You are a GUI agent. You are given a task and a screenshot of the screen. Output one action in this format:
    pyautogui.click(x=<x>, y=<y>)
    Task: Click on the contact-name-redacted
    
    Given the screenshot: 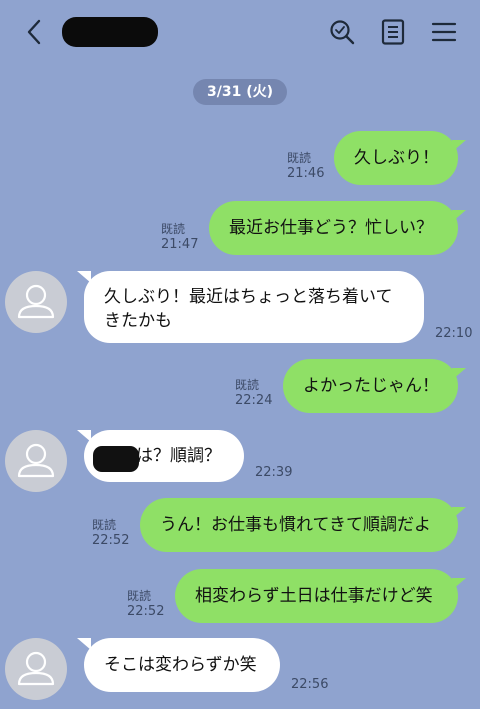 What is the action you would take?
    pyautogui.click(x=110, y=32)
    